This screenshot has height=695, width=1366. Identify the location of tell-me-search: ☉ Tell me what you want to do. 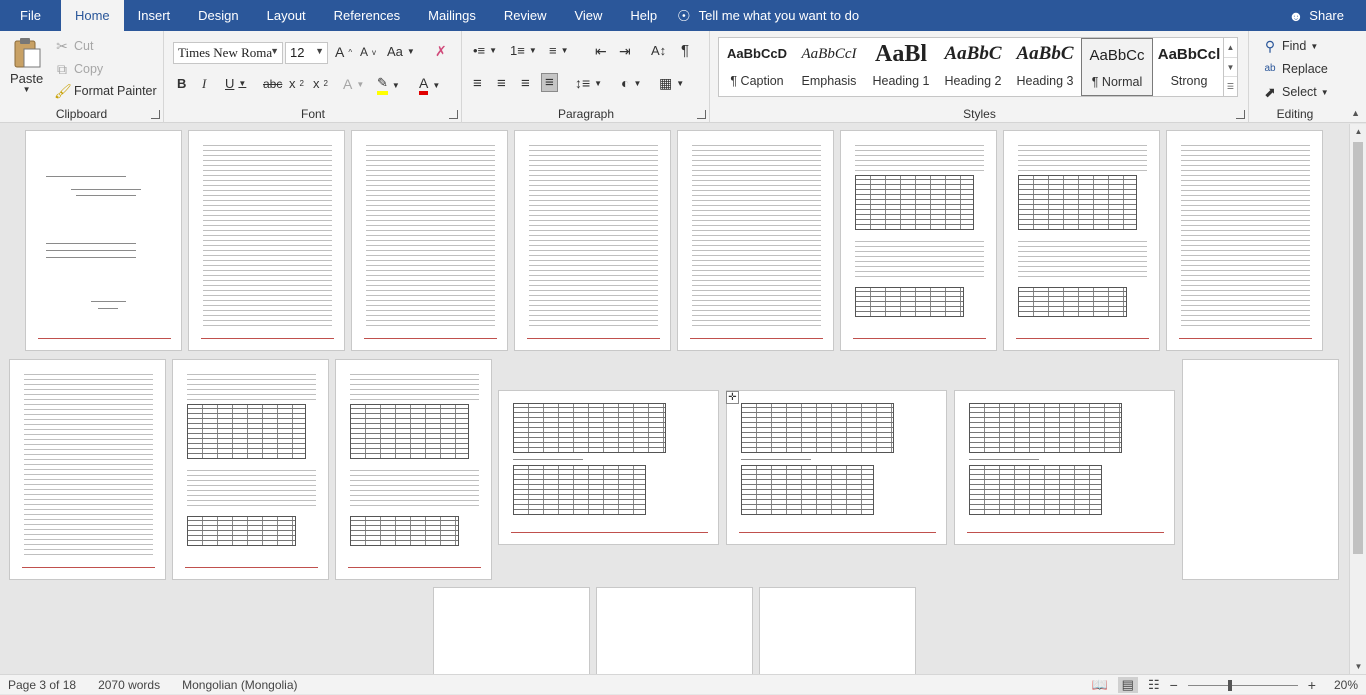
(765, 16).